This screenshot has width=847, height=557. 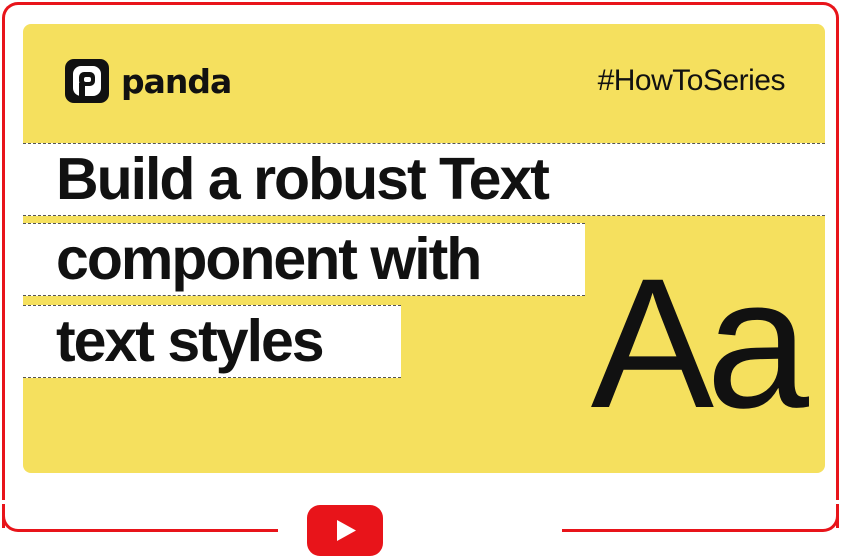 What do you see at coordinates (176, 81) in the screenshot?
I see `brand-name: panda` at bounding box center [176, 81].